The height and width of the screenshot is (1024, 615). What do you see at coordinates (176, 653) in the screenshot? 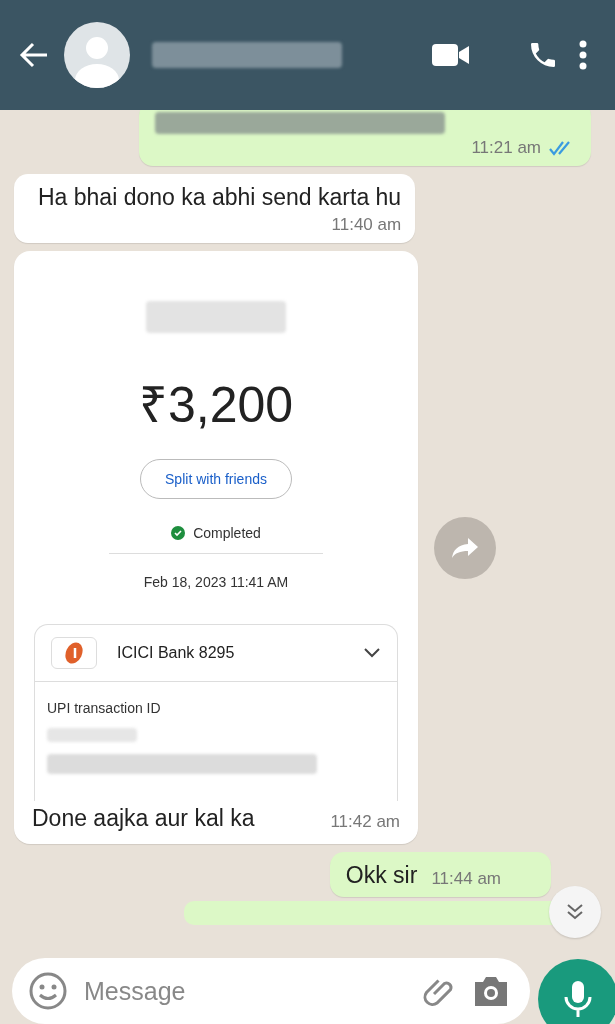
I see `bank-name: ICICI Bank 8295` at bounding box center [176, 653].